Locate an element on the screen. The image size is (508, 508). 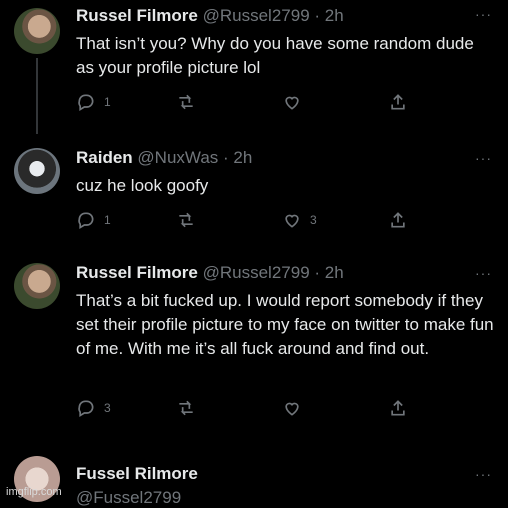
author-name: Fussel Rilmore is located at coordinates (137, 473).